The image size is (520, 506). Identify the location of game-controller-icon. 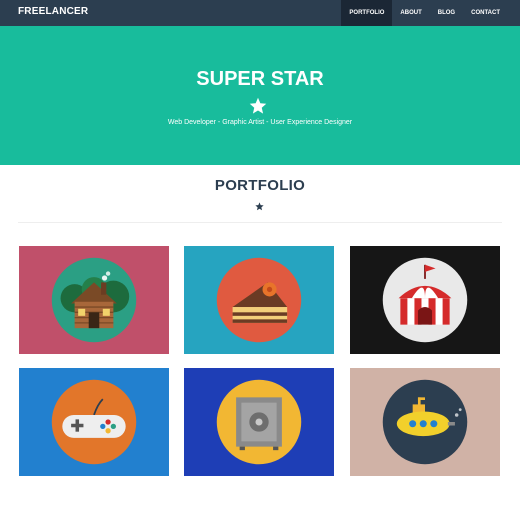
(94, 422).